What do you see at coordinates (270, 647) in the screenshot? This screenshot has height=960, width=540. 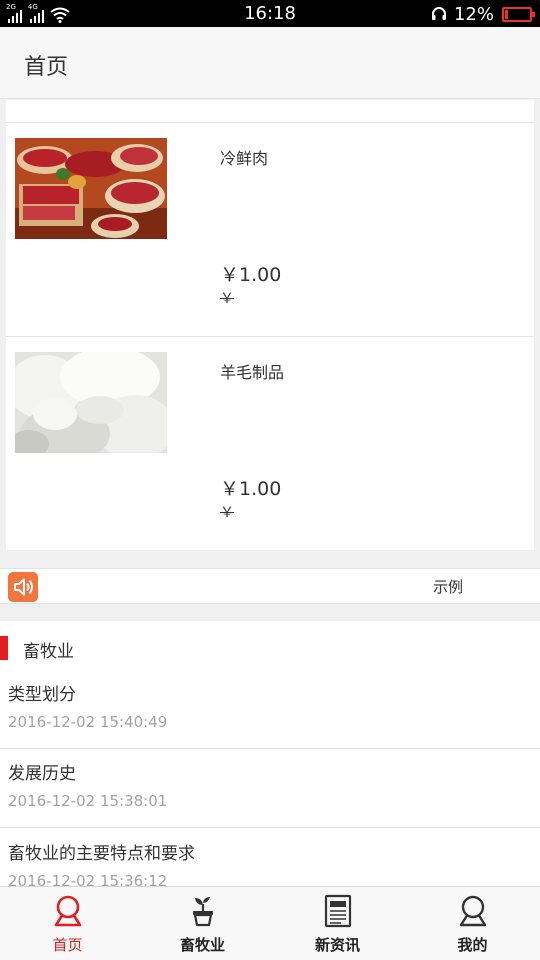 I see `section-header: 畜牧业` at bounding box center [270, 647].